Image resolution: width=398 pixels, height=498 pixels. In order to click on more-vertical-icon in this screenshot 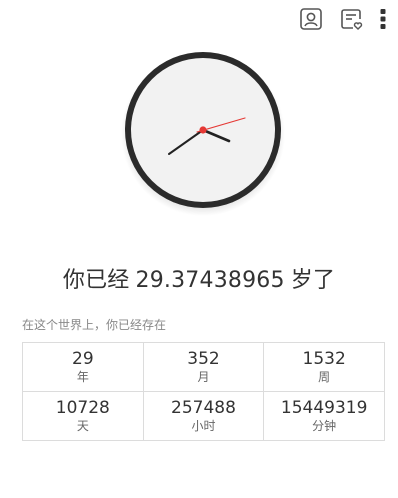, I will do `click(383, 19)`.